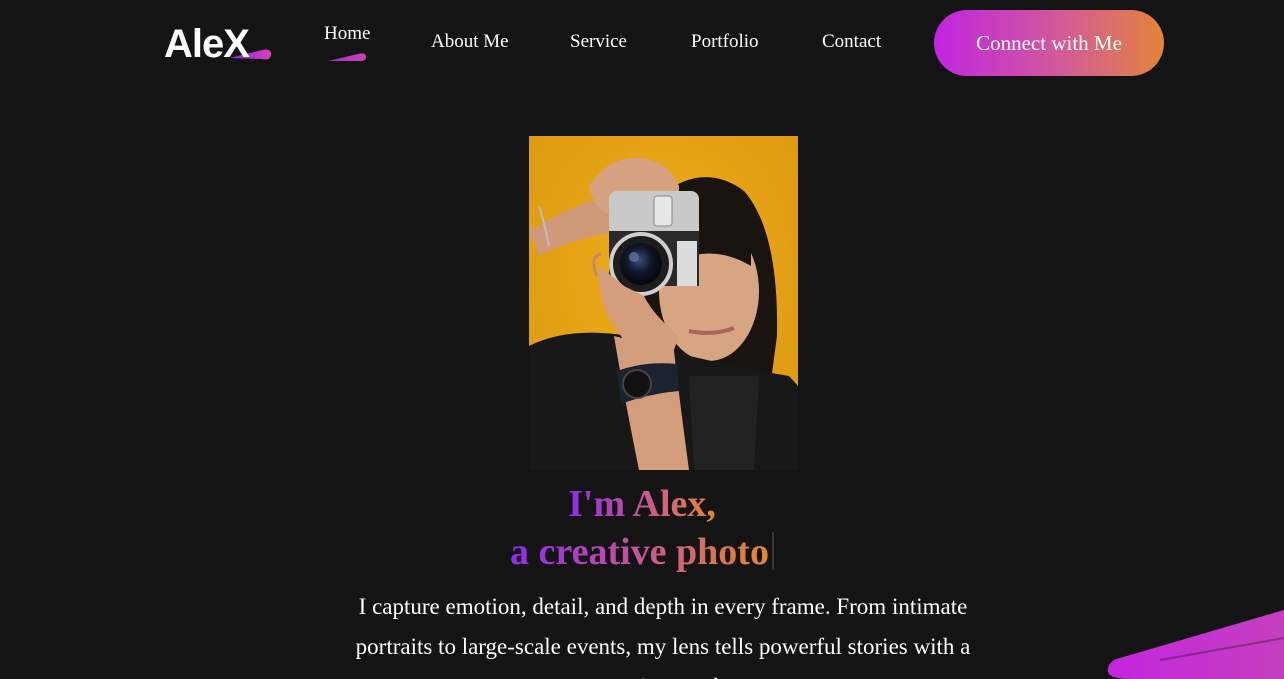  I want to click on nav-item-home: Home, so click(347, 34).